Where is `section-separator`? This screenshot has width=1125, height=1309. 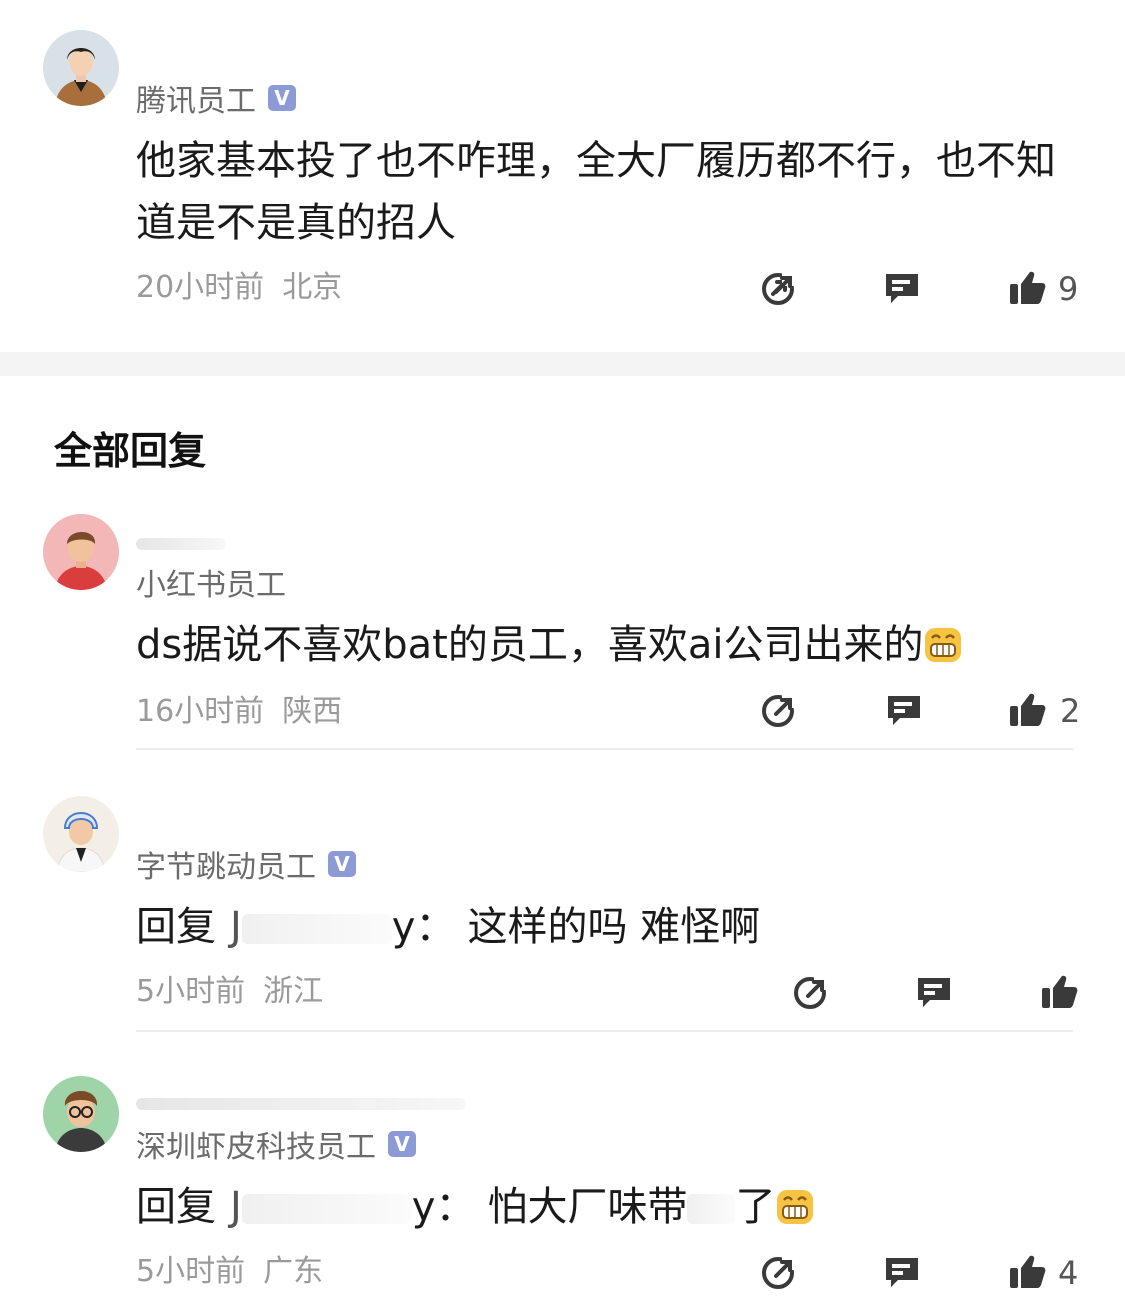
section-separator is located at coordinates (562, 364).